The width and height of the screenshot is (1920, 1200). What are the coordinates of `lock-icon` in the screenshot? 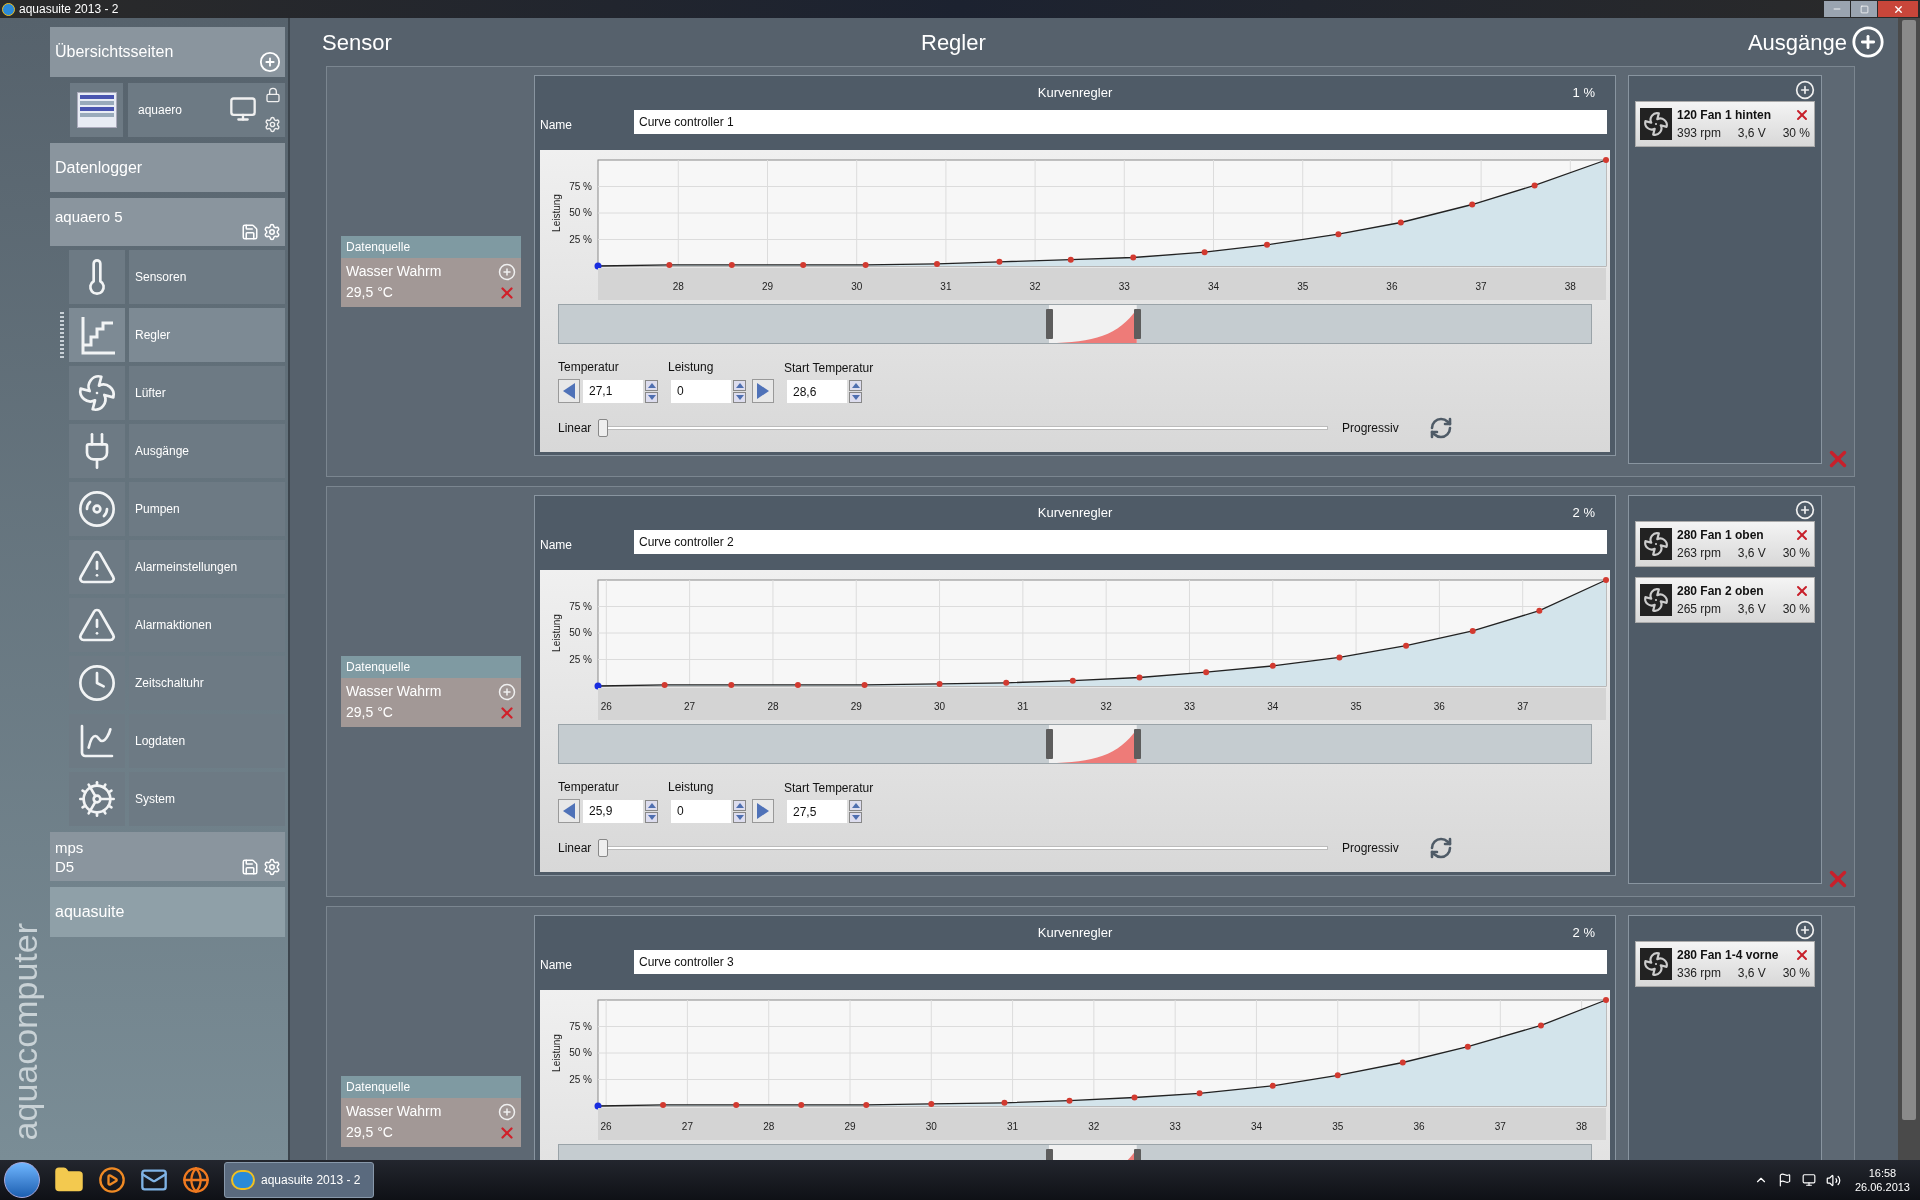 It's located at (273, 95).